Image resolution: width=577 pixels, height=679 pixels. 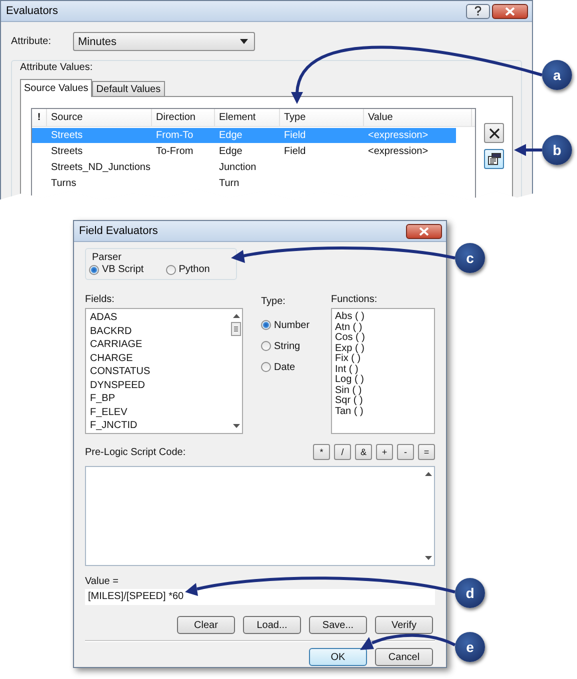 What do you see at coordinates (470, 647) in the screenshot?
I see `callout-badge: e` at bounding box center [470, 647].